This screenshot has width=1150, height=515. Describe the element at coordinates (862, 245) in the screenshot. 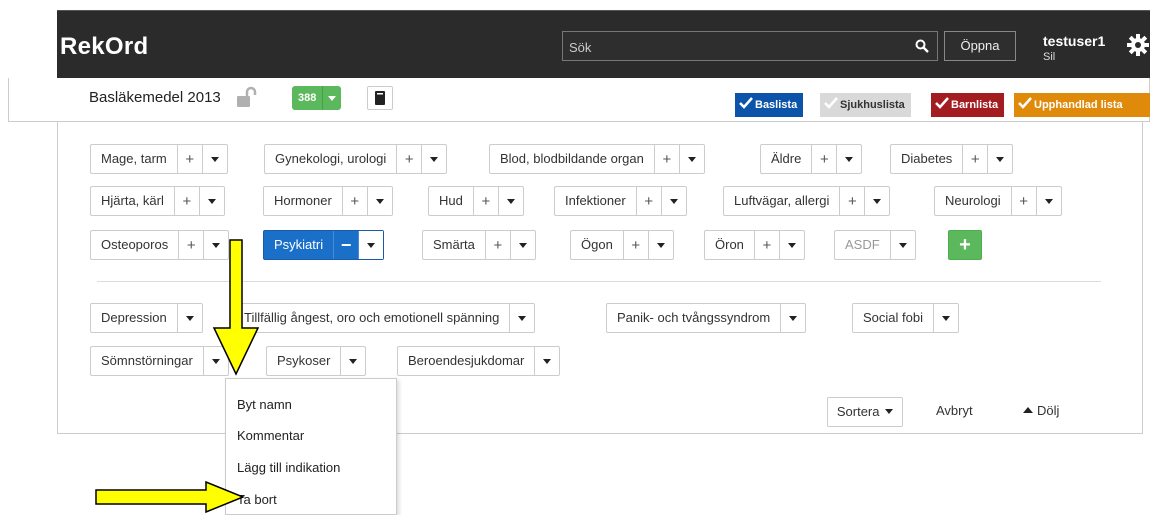

I see `category-label: ASDF` at that location.